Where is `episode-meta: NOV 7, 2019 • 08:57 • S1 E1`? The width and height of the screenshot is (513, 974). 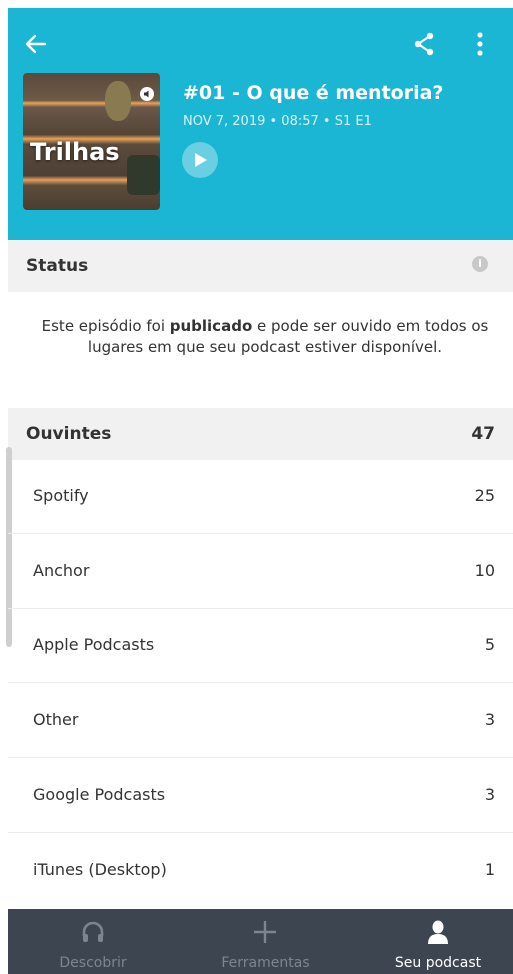
episode-meta: NOV 7, 2019 • 08:57 • S1 E1 is located at coordinates (277, 121).